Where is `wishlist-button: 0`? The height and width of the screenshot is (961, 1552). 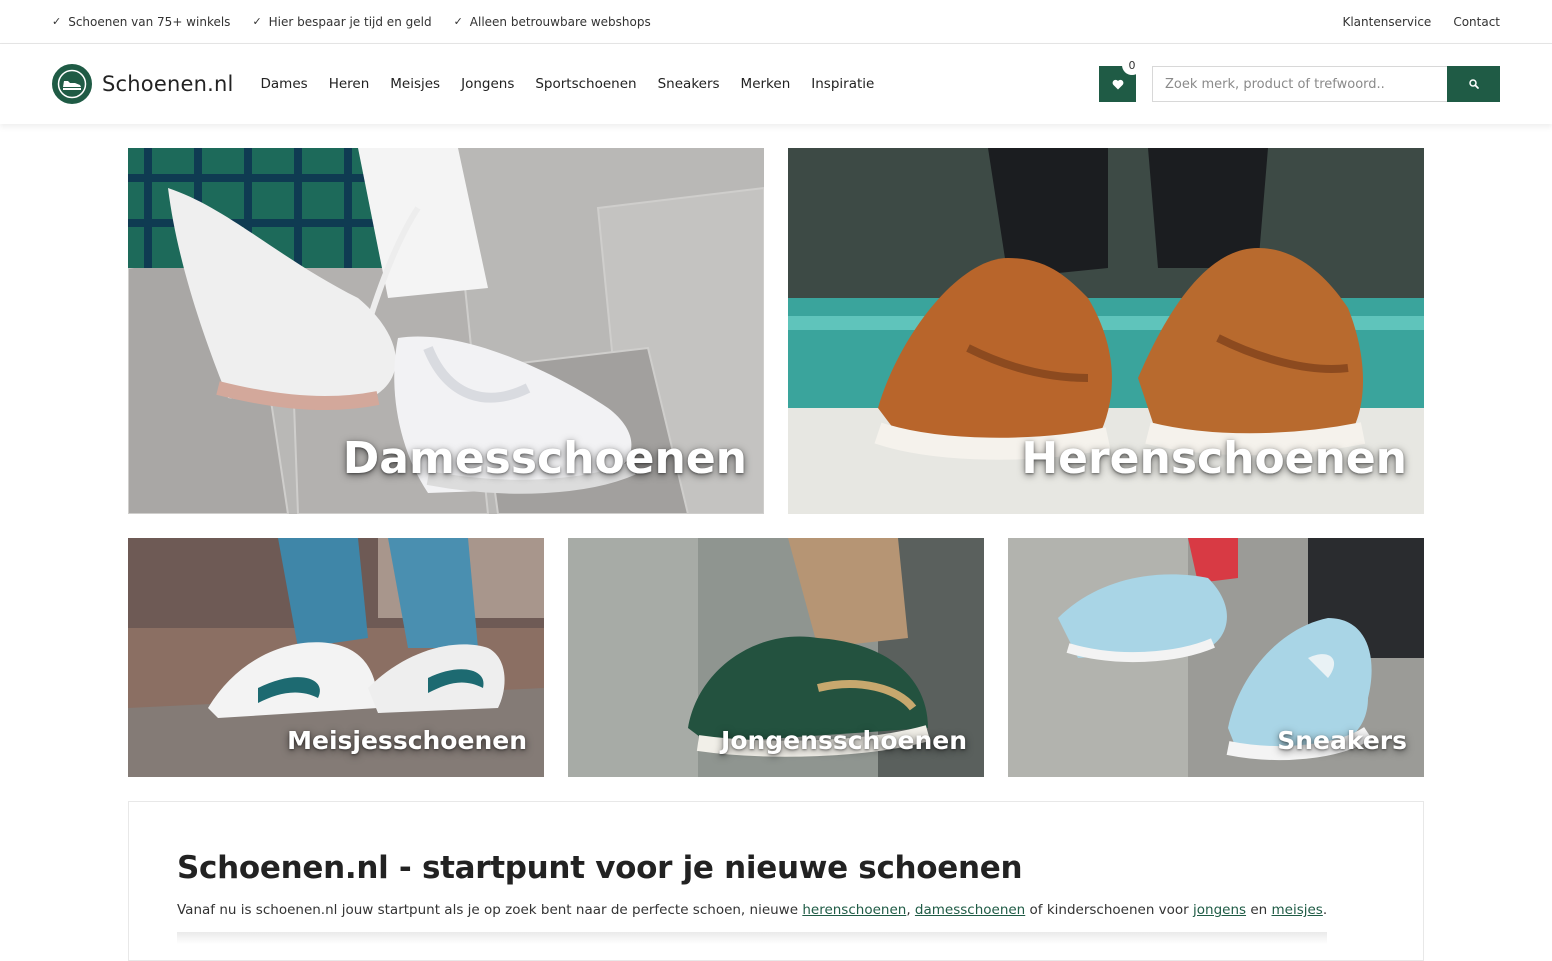
wishlist-button: 0 is located at coordinates (1120, 78).